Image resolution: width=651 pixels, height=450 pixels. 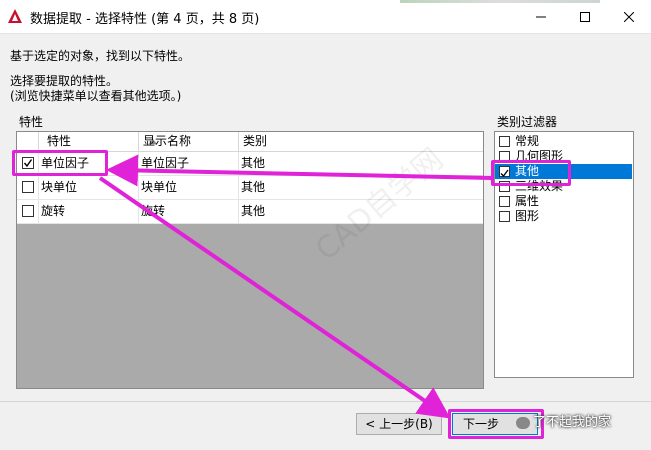 I want to click on wechat-watermark: 了不起我的家, so click(x=563, y=423).